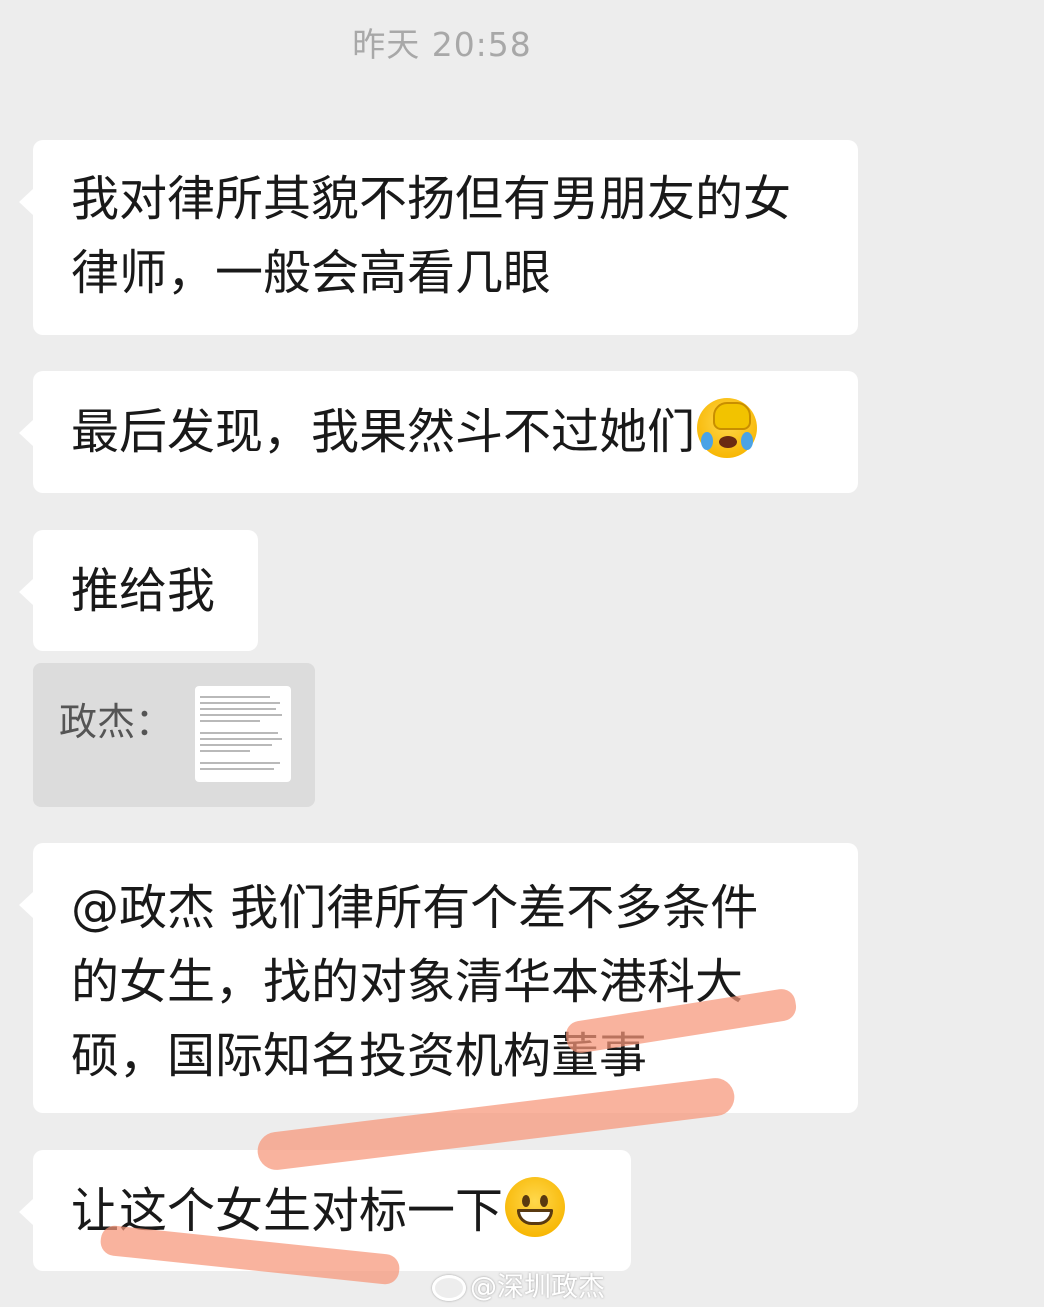 Image resolution: width=1044 pixels, height=1307 pixels. I want to click on message-text-line: 我对律所其貌不扬但有男朋友的女, so click(431, 199).